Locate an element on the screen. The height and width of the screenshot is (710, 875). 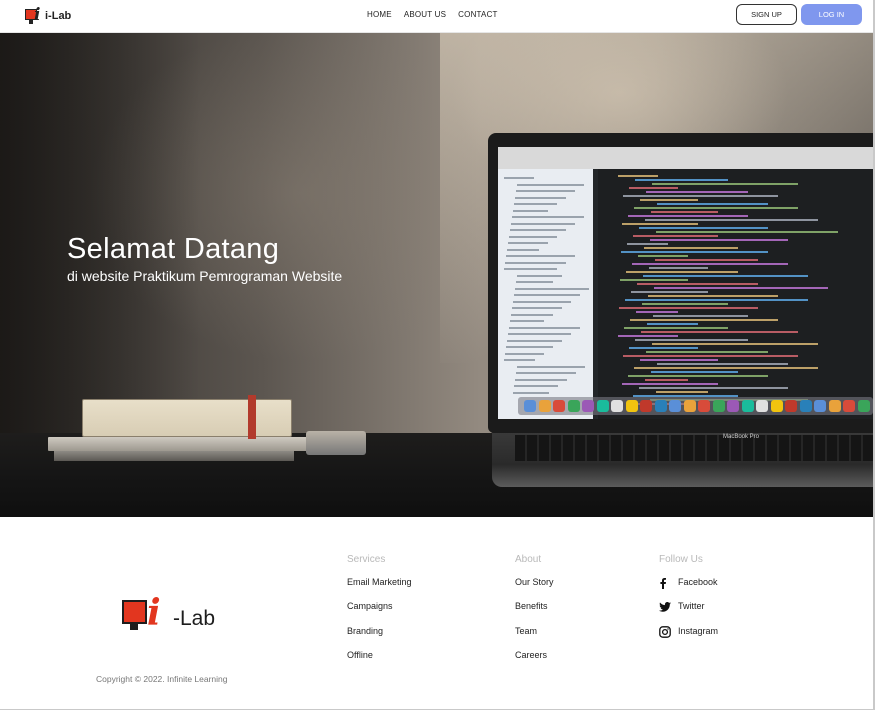
footer-link-email-marketing: Email Marketing is located at coordinates (379, 589).